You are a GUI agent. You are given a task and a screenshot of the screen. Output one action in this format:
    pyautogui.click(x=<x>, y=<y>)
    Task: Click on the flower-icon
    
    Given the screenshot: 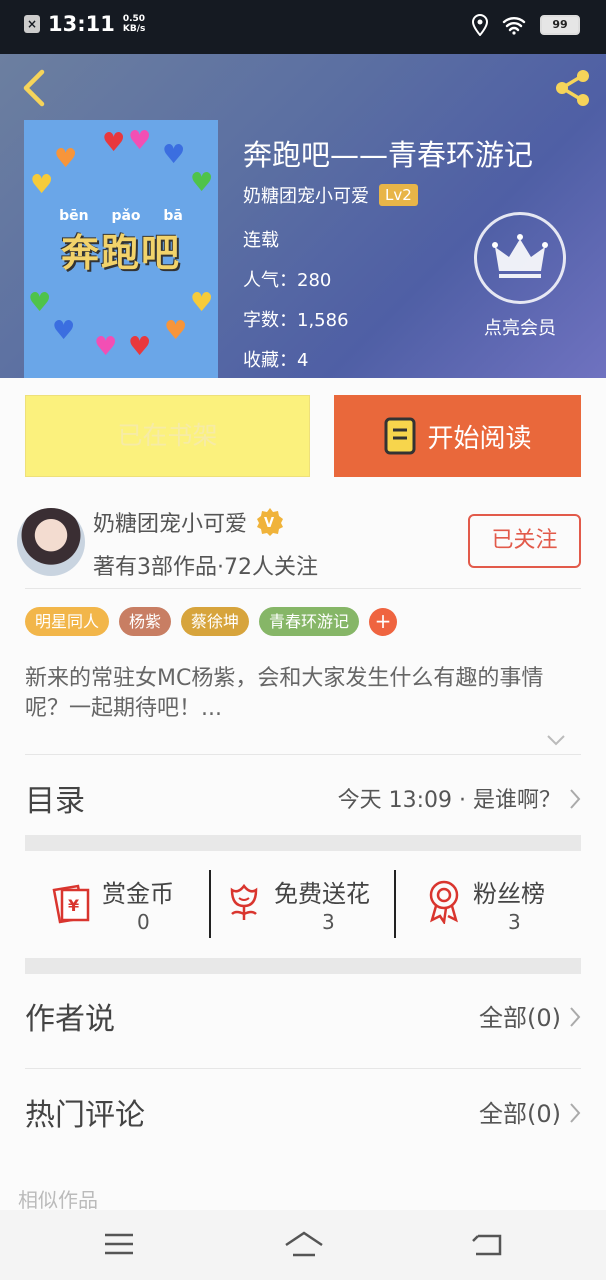 What is the action you would take?
    pyautogui.click(x=244, y=901)
    